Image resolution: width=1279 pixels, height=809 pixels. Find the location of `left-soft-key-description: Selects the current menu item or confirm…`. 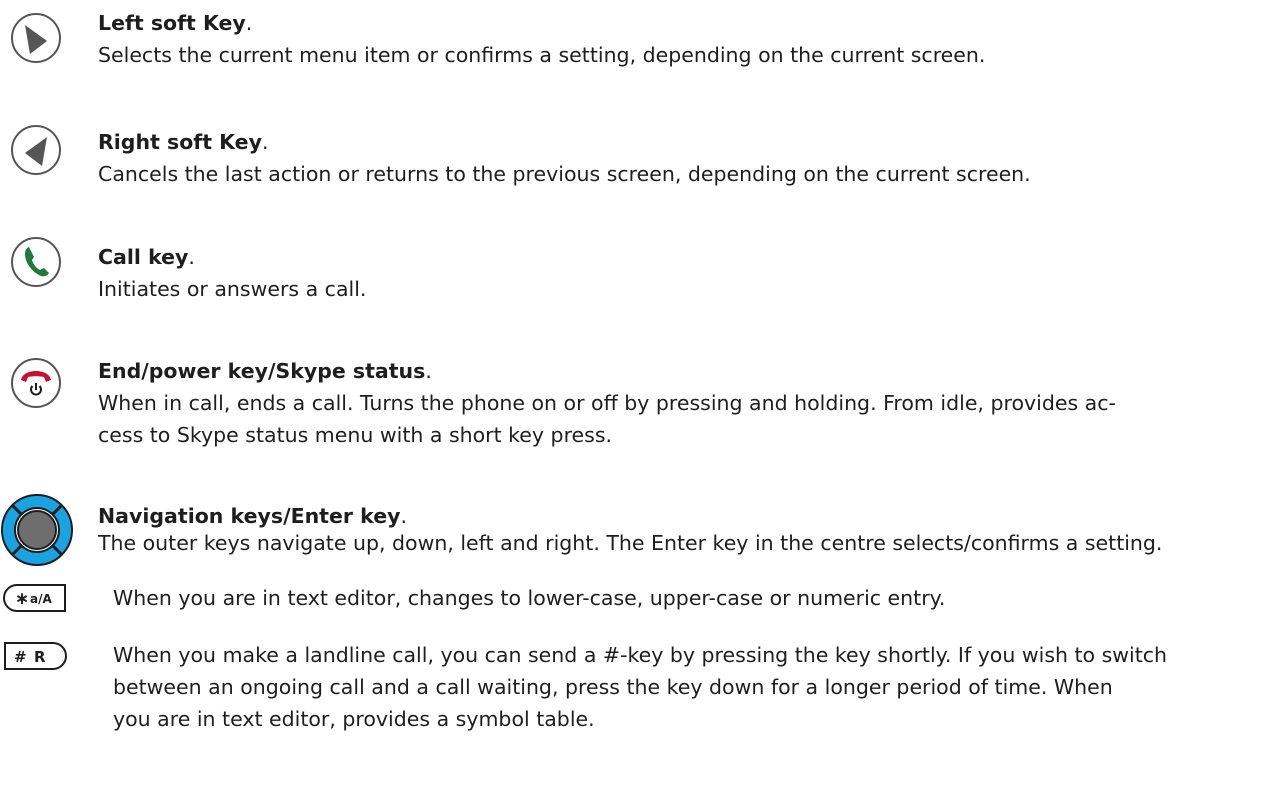

left-soft-key-description: Selects the current menu item or confirm… is located at coordinates (542, 55).